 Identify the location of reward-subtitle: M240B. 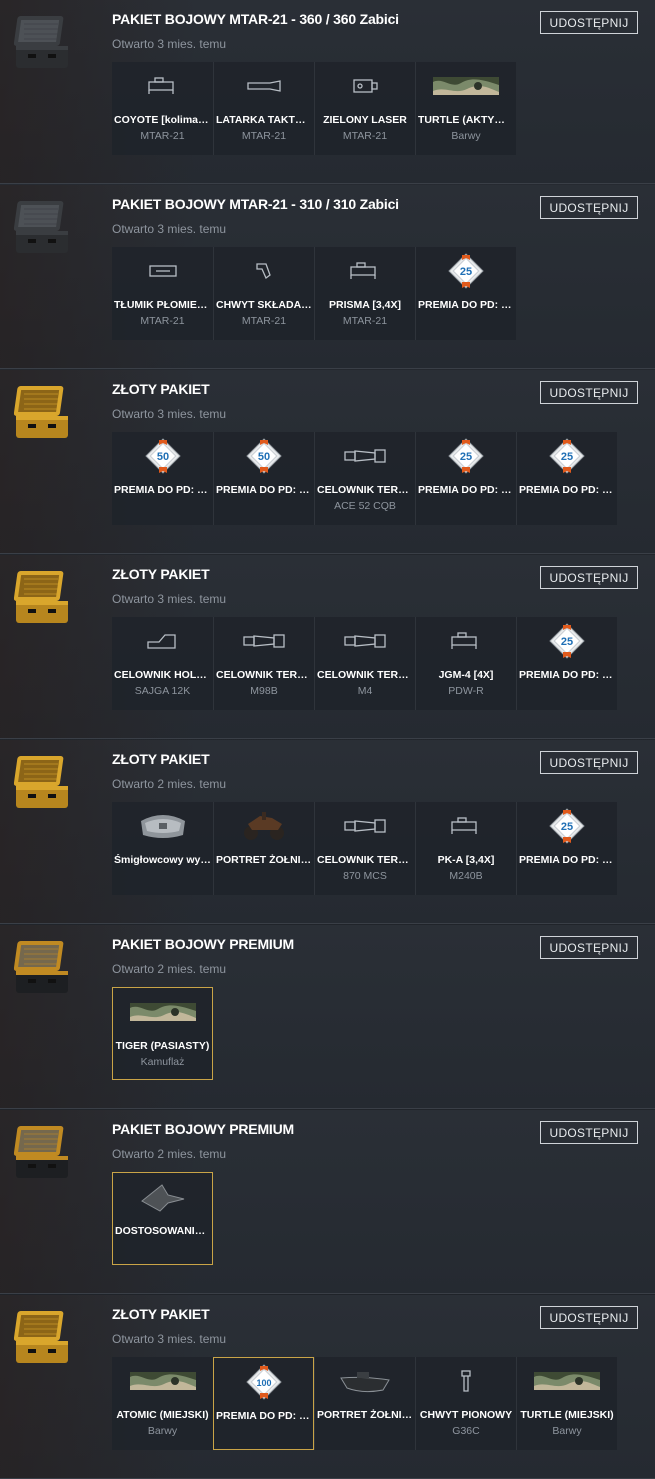
(466, 876).